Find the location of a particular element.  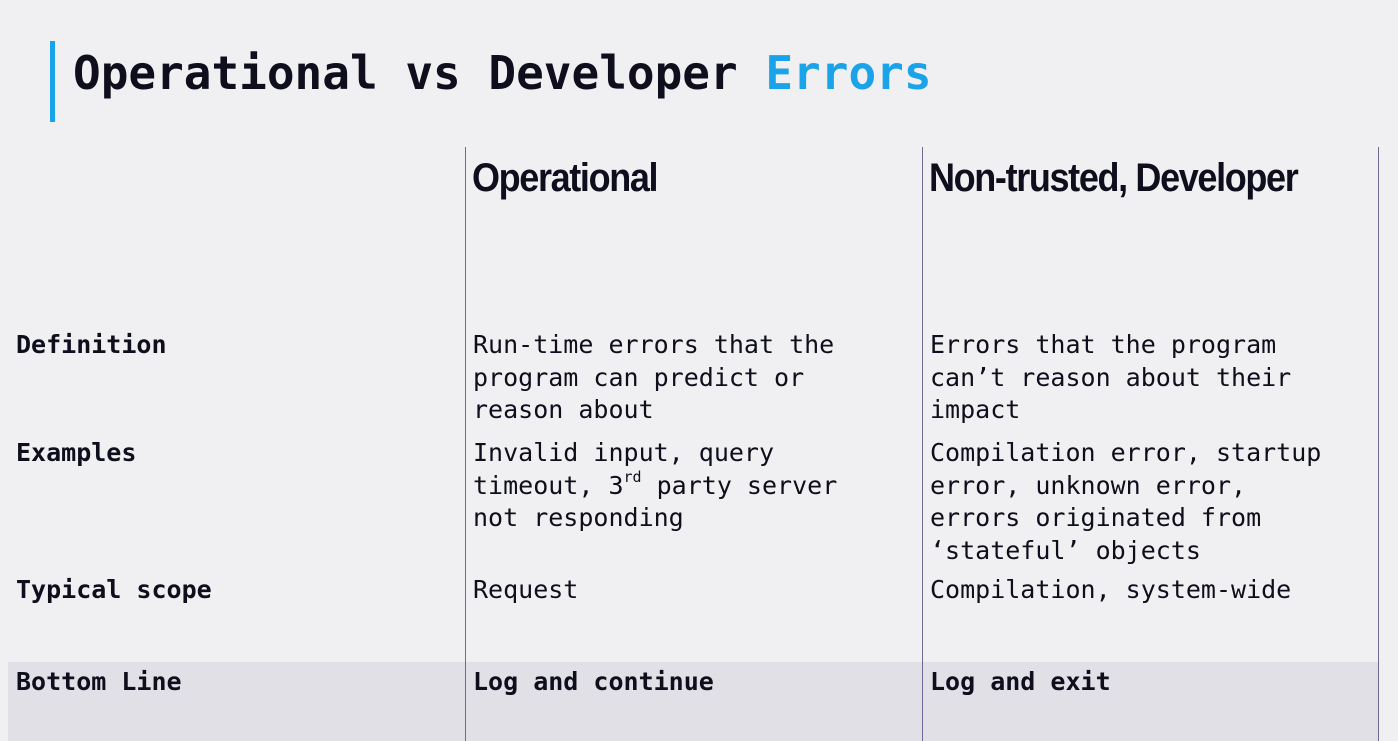

column-divider-operational is located at coordinates (465, 444).